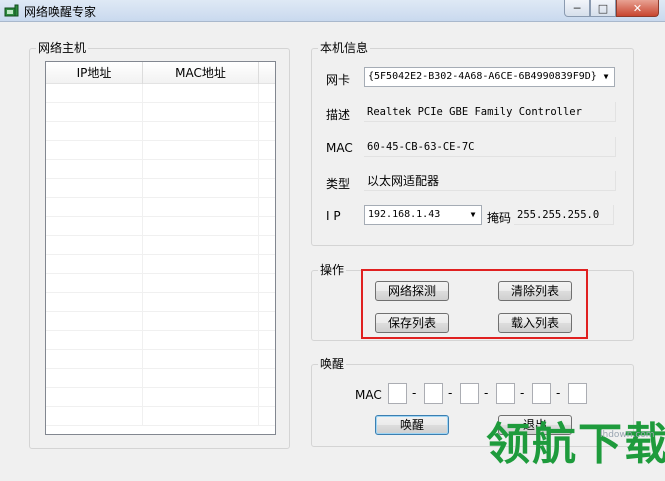 Image resolution: width=665 pixels, height=481 pixels. Describe the element at coordinates (60, 12) in the screenshot. I see `window-title: 网络唤醒专家` at that location.